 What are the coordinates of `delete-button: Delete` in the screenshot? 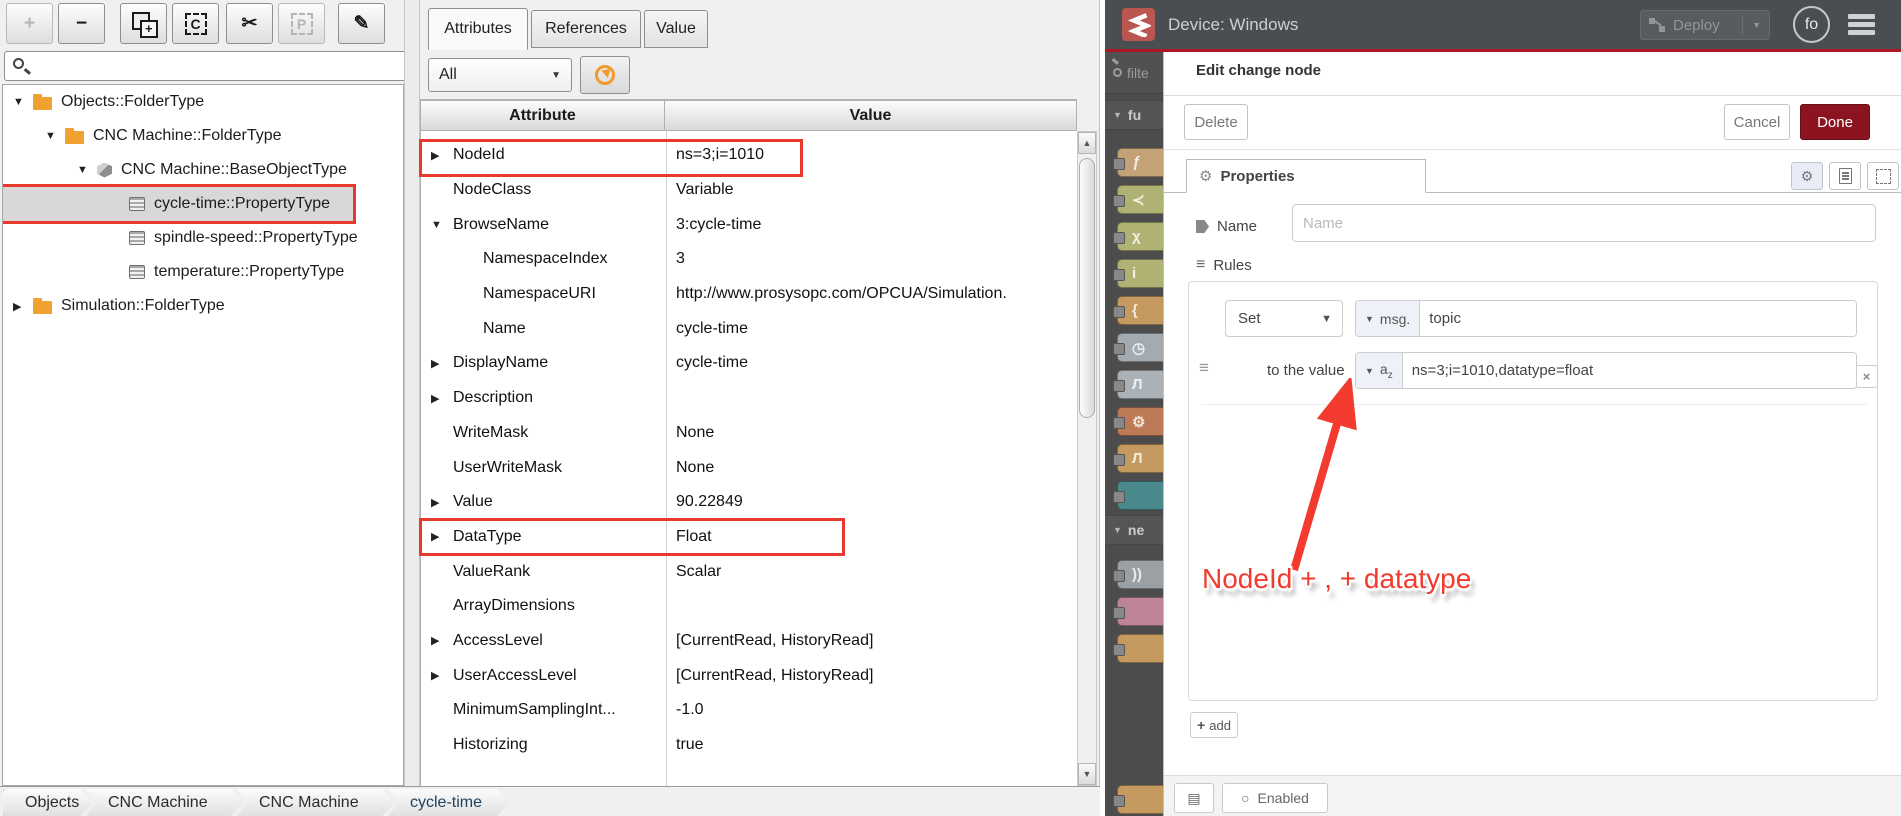 It's located at (1216, 122).